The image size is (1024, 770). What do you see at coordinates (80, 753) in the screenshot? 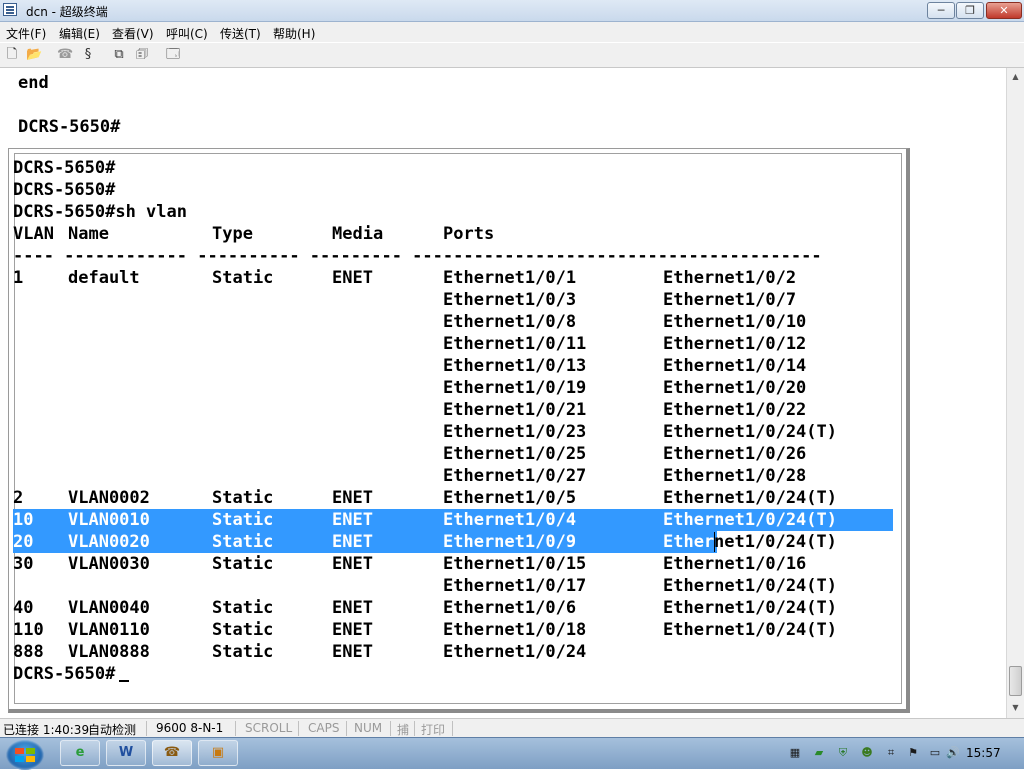
I see `ie-taskbar-icon: e` at bounding box center [80, 753].